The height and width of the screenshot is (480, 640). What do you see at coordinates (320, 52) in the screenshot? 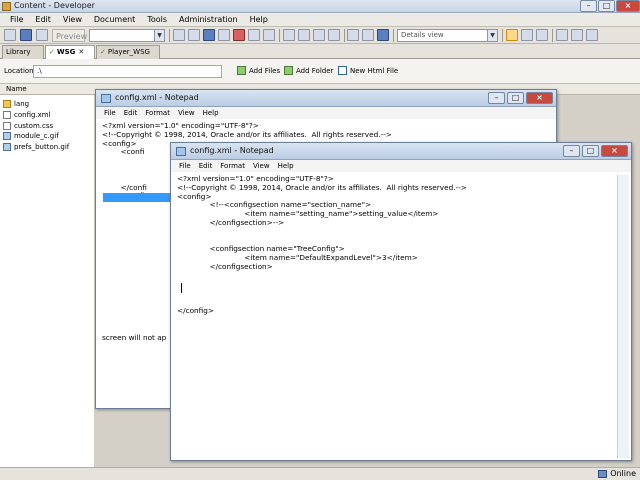
I see `tab-strip: Library ✓ WSG ✕ ✓ Player_WSG` at bounding box center [320, 52].